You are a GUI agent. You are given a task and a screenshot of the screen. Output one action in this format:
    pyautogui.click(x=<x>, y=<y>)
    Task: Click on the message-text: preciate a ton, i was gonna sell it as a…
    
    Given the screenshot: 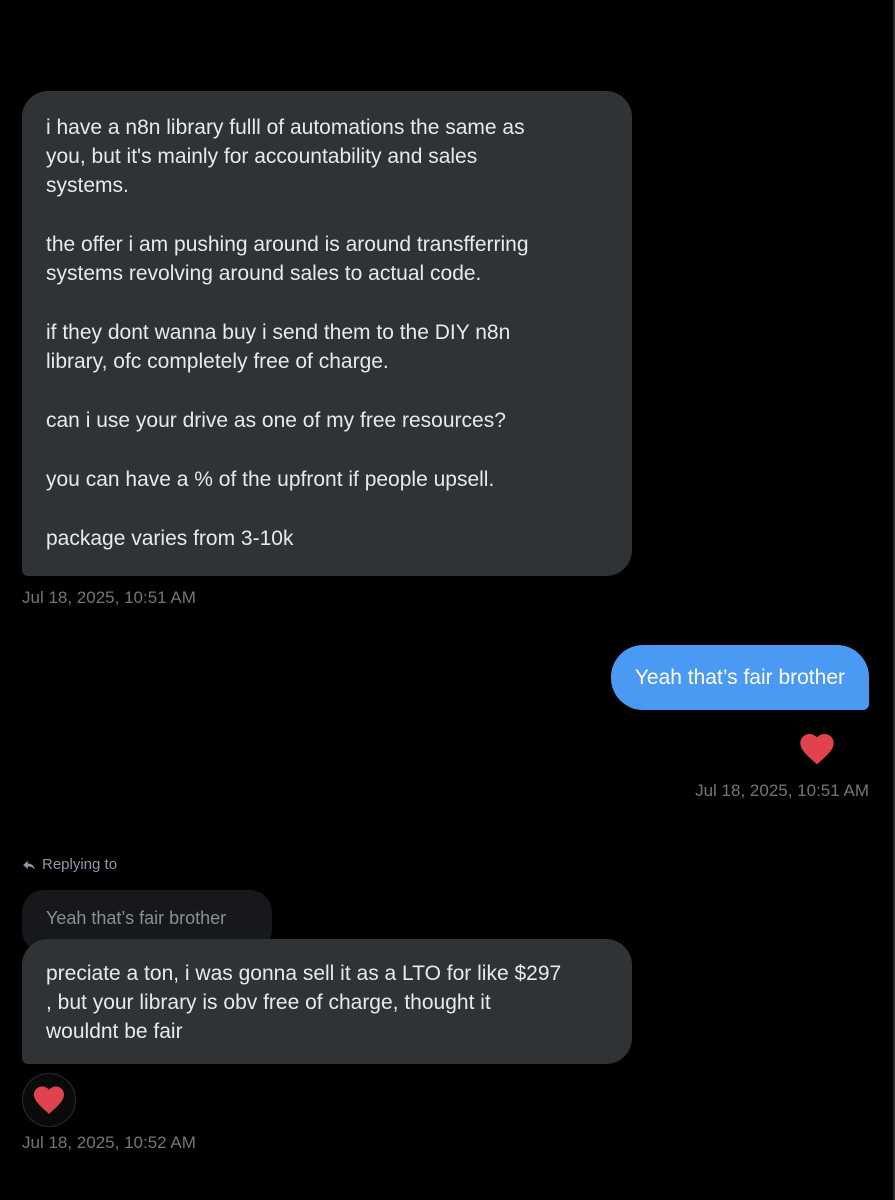 What is the action you would take?
    pyautogui.click(x=304, y=1002)
    